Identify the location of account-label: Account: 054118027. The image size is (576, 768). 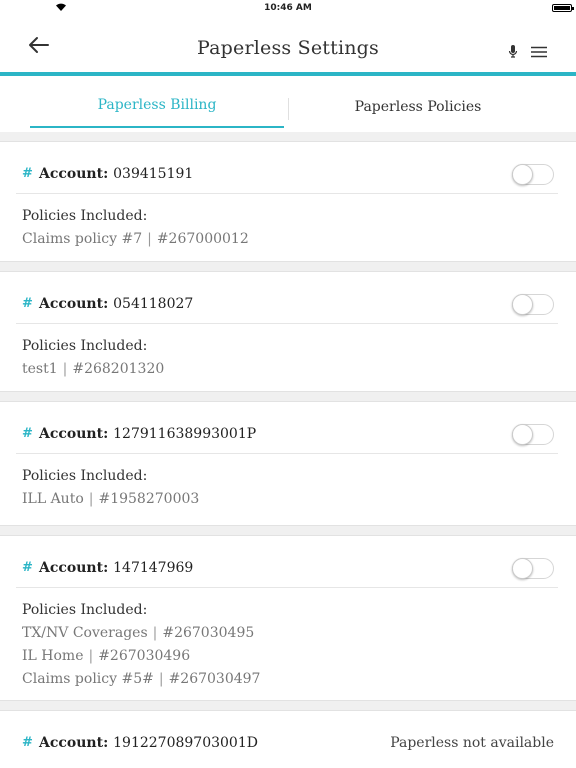
(116, 304).